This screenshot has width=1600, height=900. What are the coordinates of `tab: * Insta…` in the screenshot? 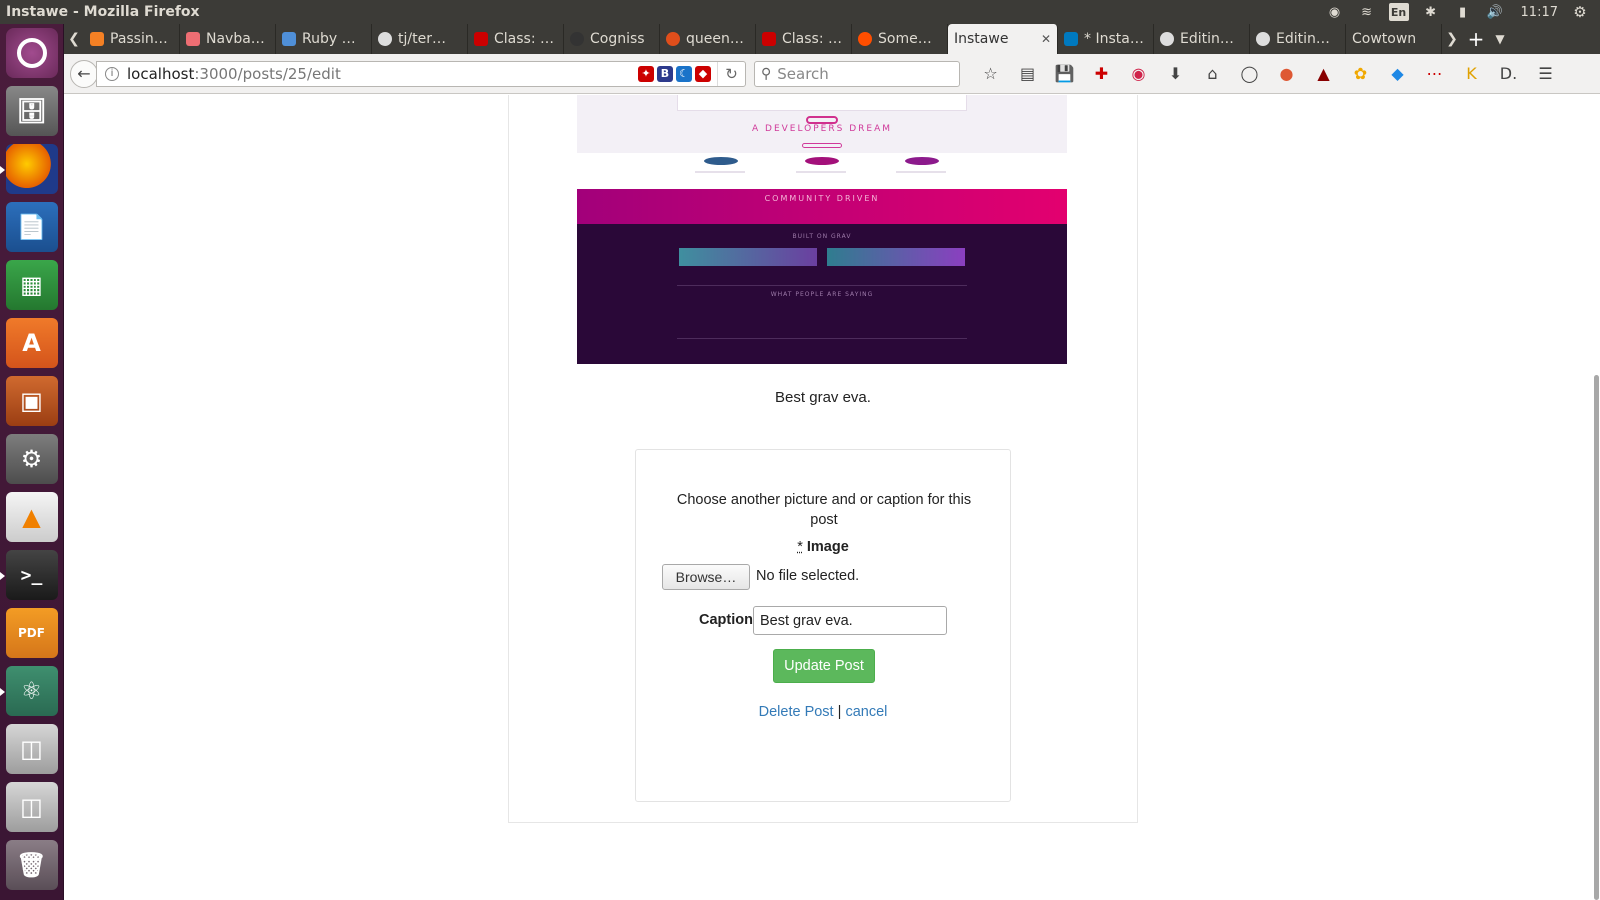 It's located at (1106, 39).